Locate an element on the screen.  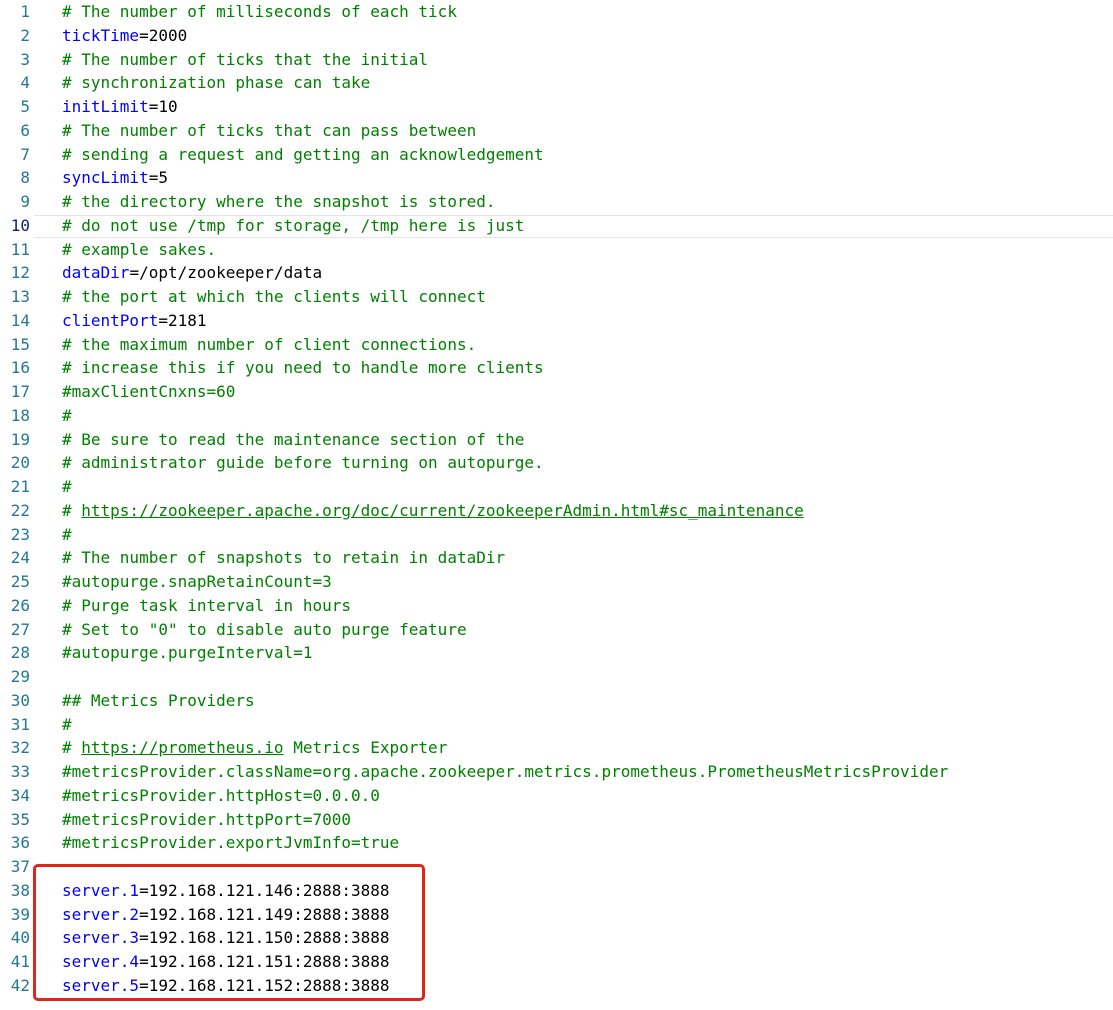
line-content: dataDir=/opt/zookeeper/data is located at coordinates (192, 273).